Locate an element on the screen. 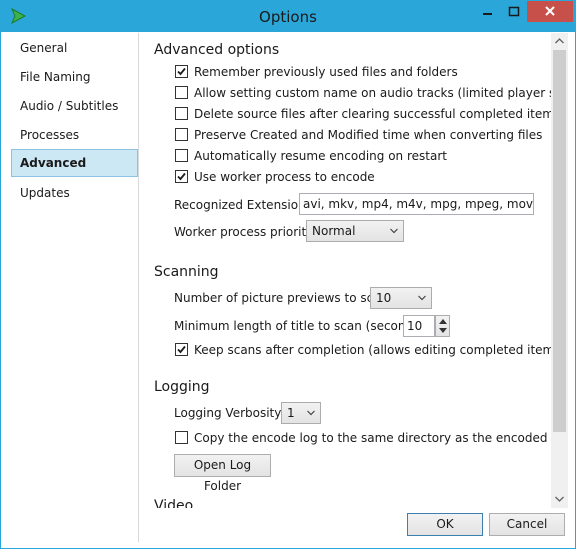 Image resolution: width=576 pixels, height=549 pixels. copy-log-checkbox is located at coordinates (181, 437).